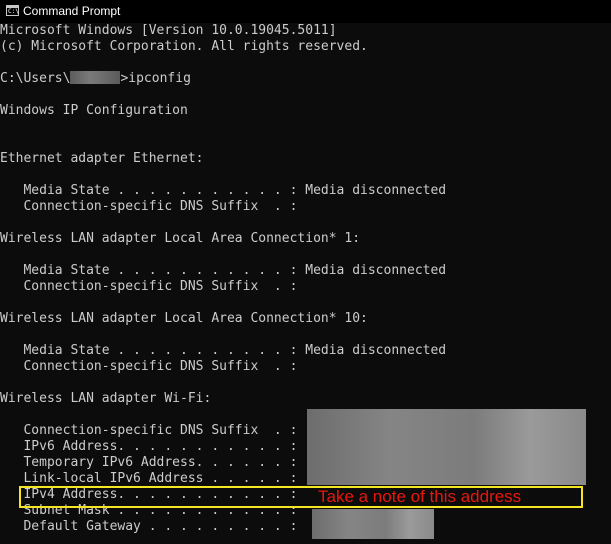  I want to click on wifi-temp-ipv6-line: Temporary IPv6 Address. . . . . . :, so click(149, 462).